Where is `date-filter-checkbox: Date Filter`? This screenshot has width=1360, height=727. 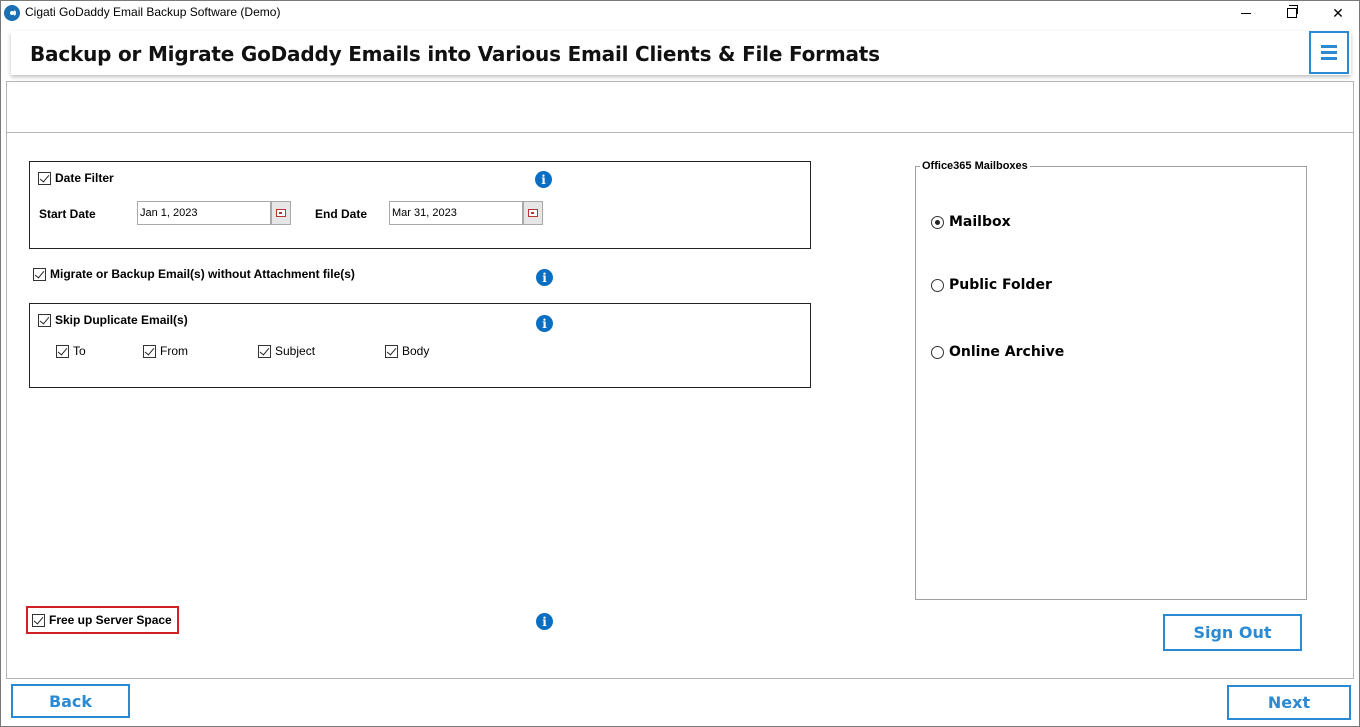 date-filter-checkbox: Date Filter is located at coordinates (76, 178).